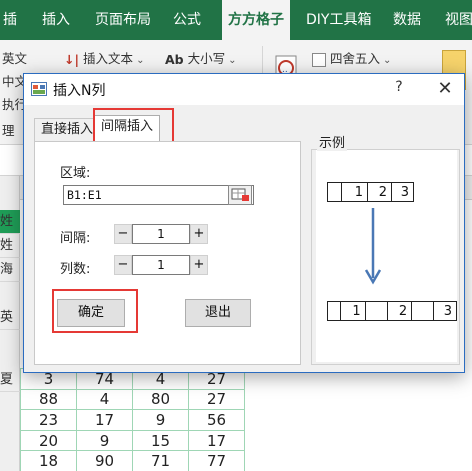  I want to click on range-select-button, so click(240, 195).